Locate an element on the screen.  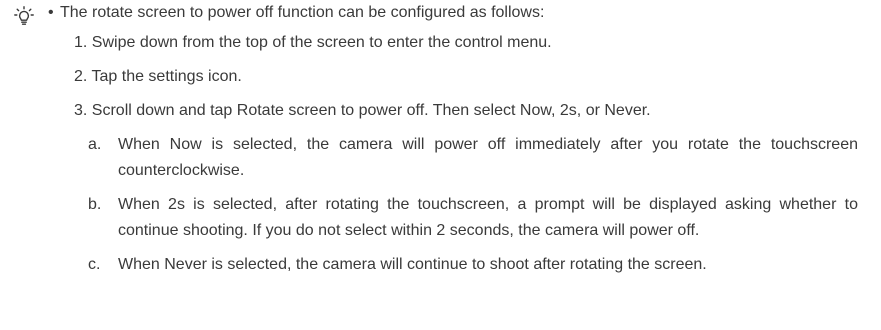
substep-letter: b. is located at coordinates (95, 204).